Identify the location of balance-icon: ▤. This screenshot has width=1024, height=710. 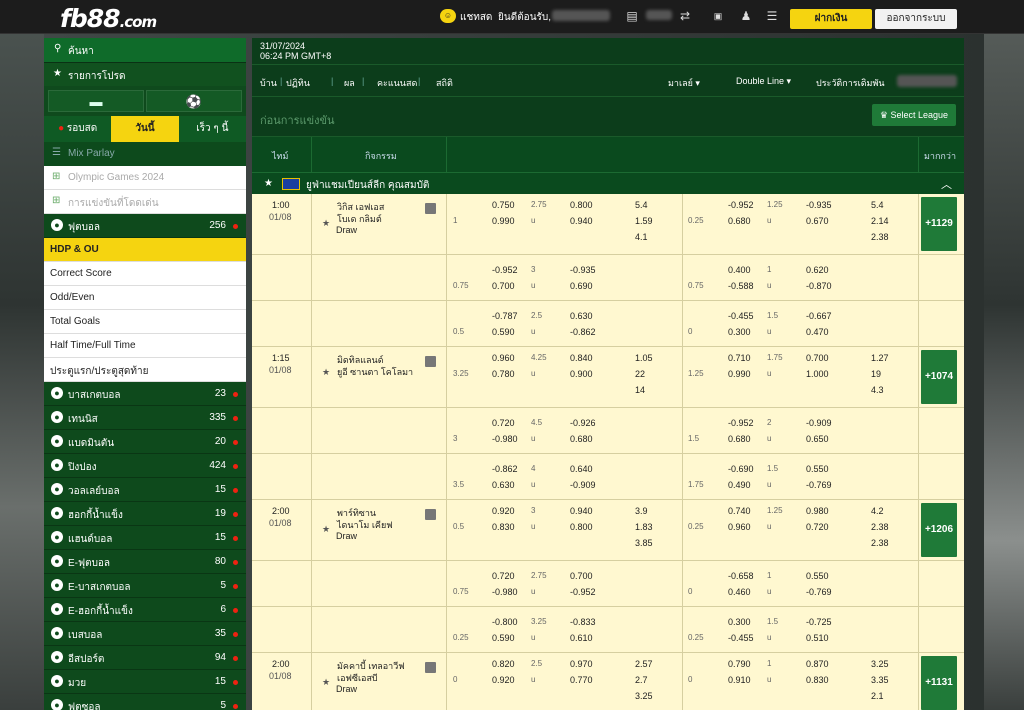
(632, 16).